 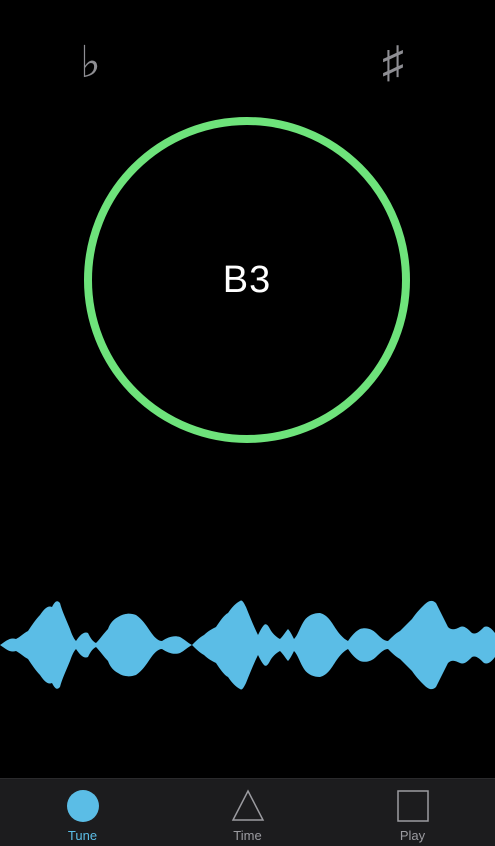 I want to click on tab-time-label: Time, so click(x=247, y=835).